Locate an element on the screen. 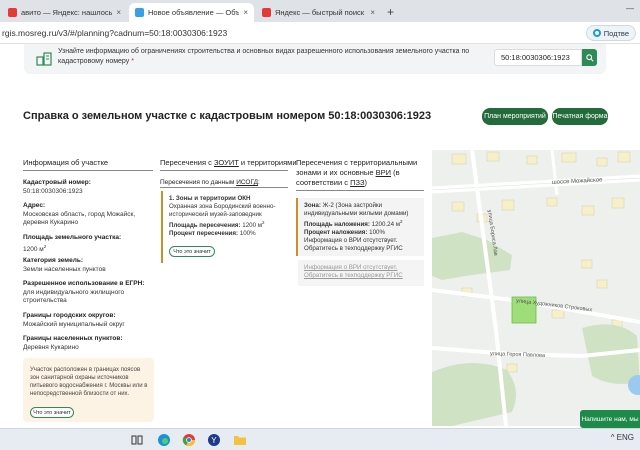 This screenshot has height=450, width=640. browser-tab-1: авито — Яндекс: нашлось 5 тыс × is located at coordinates (64, 12).